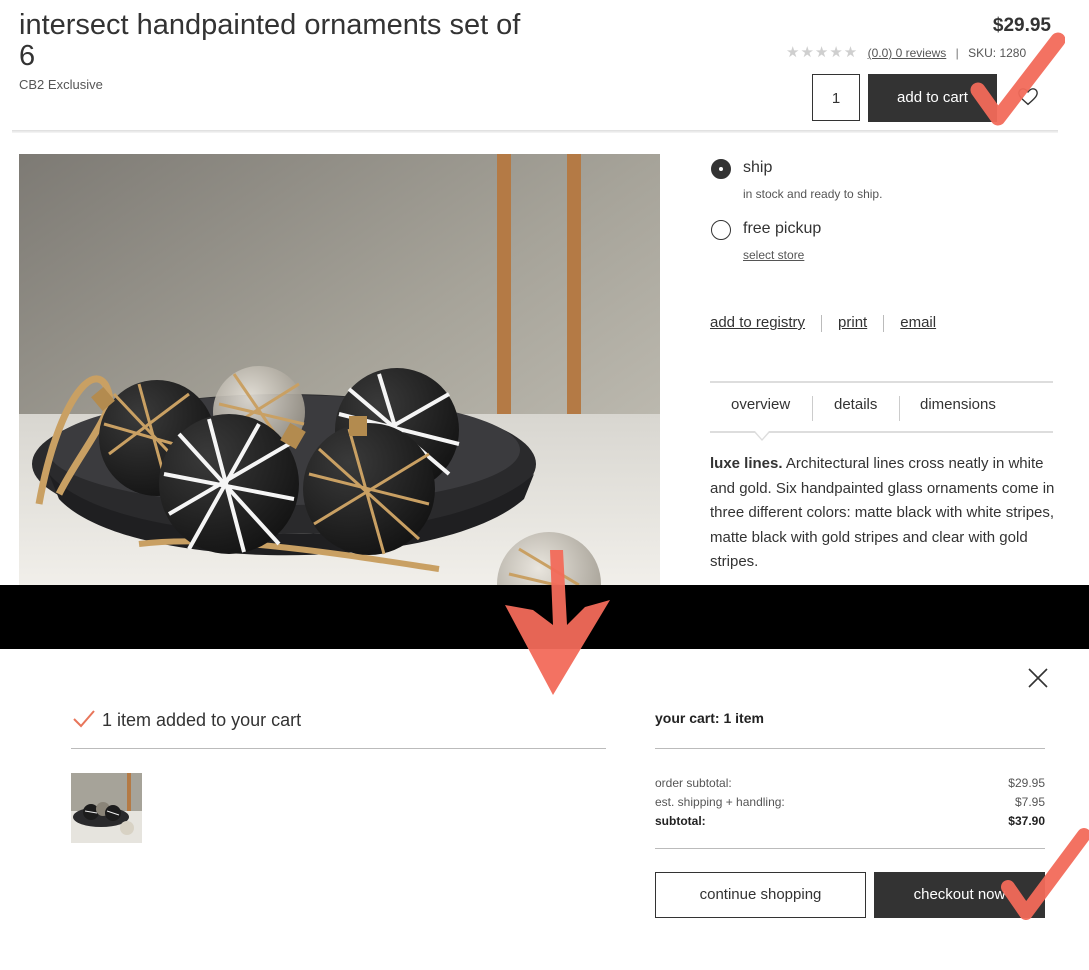 The height and width of the screenshot is (970, 1089). I want to click on thumbnail-illustration, so click(106, 808).